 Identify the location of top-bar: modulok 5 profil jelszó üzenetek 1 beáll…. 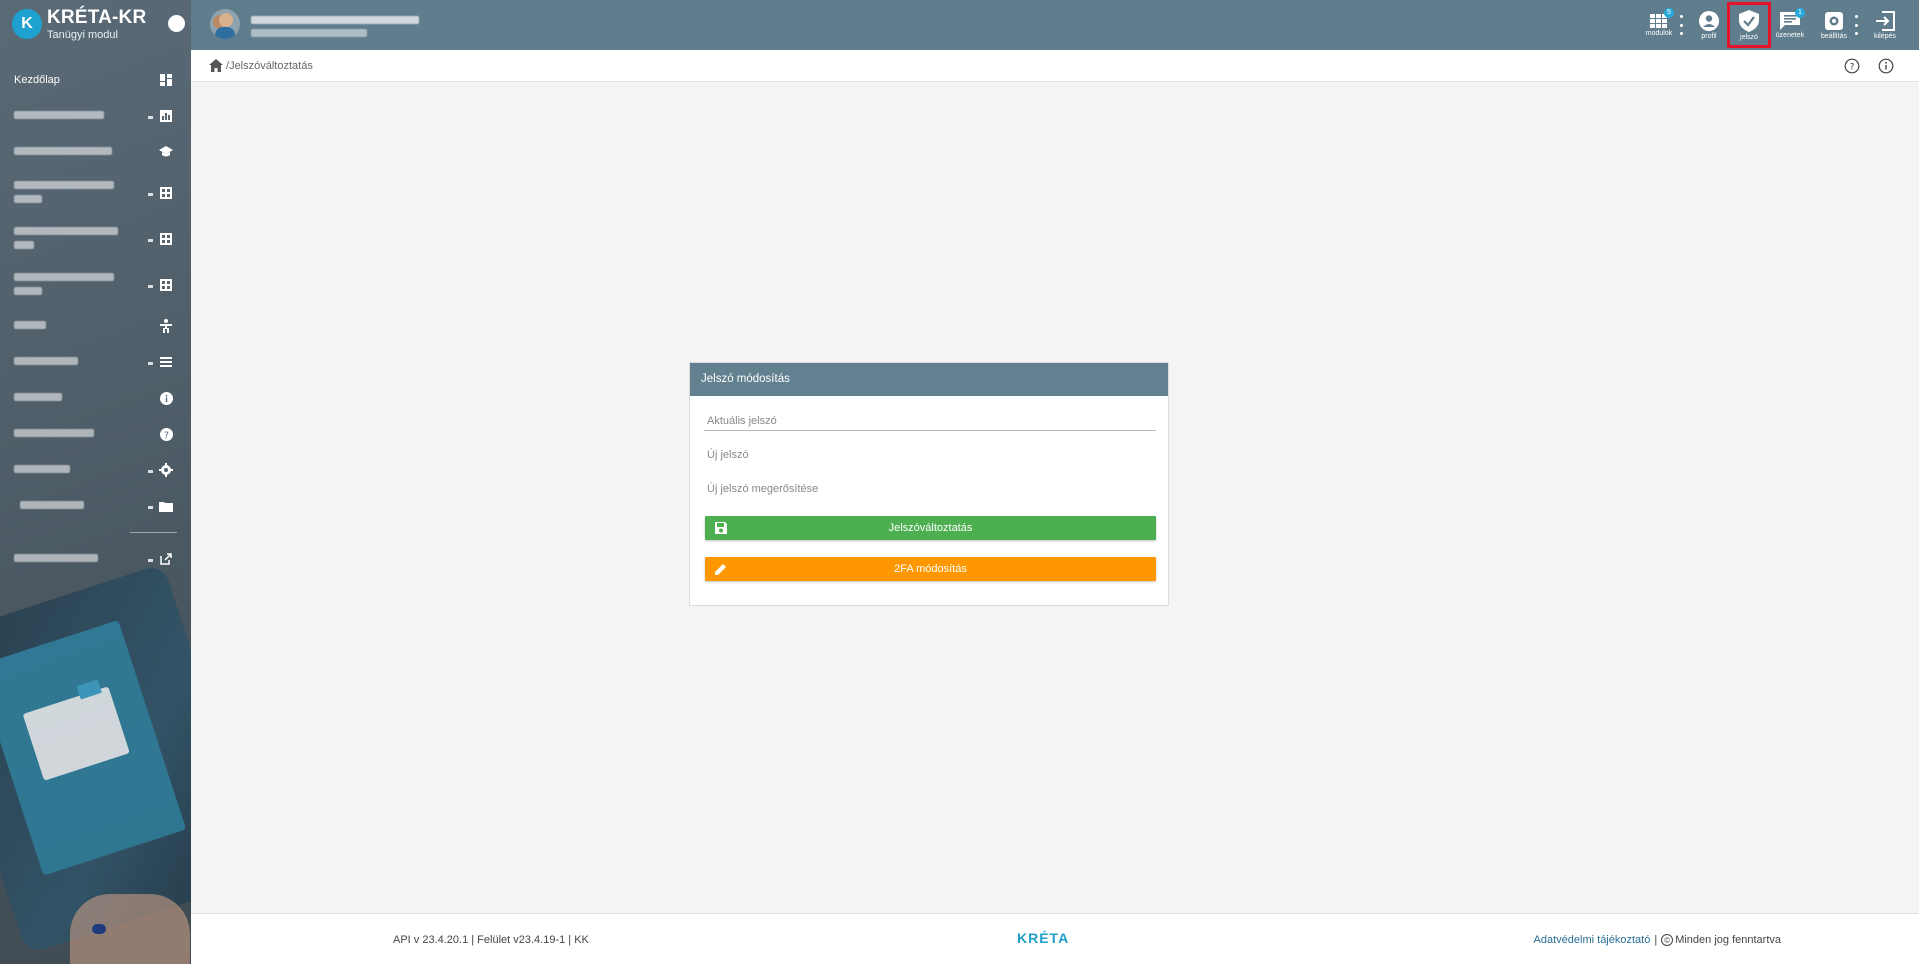
(1055, 25).